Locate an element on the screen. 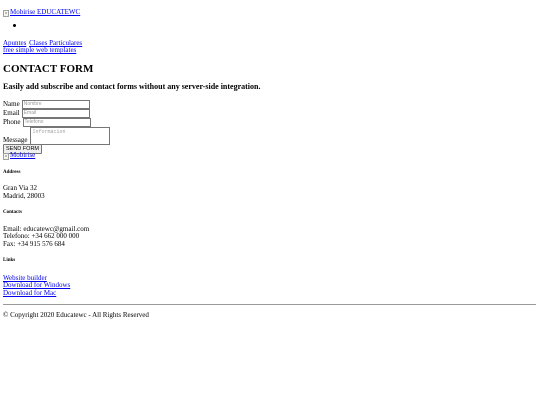 This screenshot has width=540, height=405. message-textarea: Informacion is located at coordinates (69, 136).